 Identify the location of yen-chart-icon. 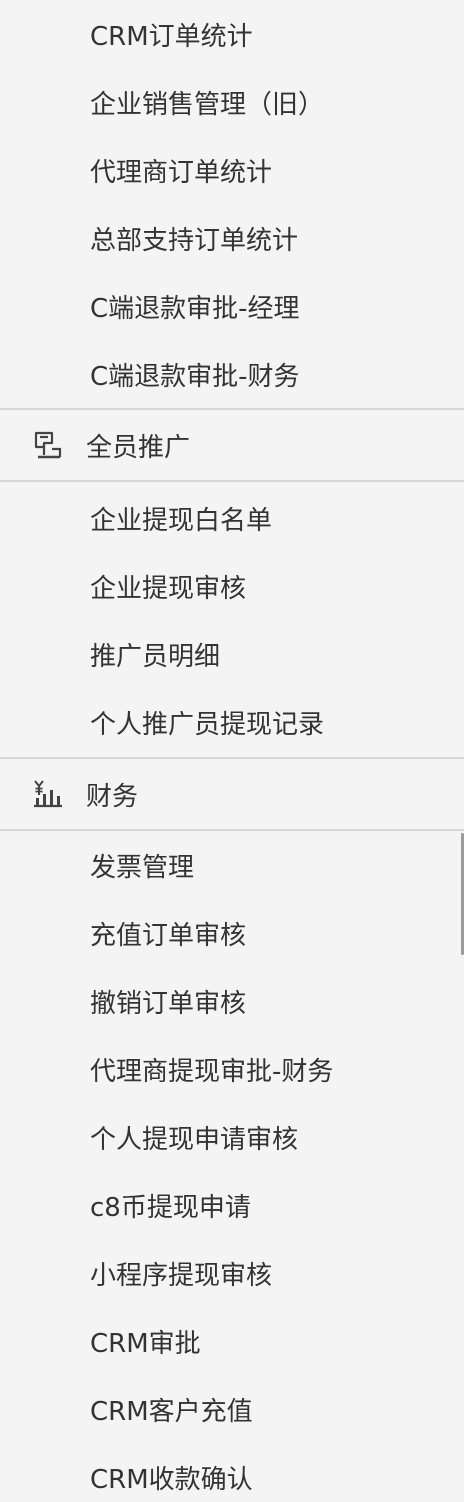
(48, 794).